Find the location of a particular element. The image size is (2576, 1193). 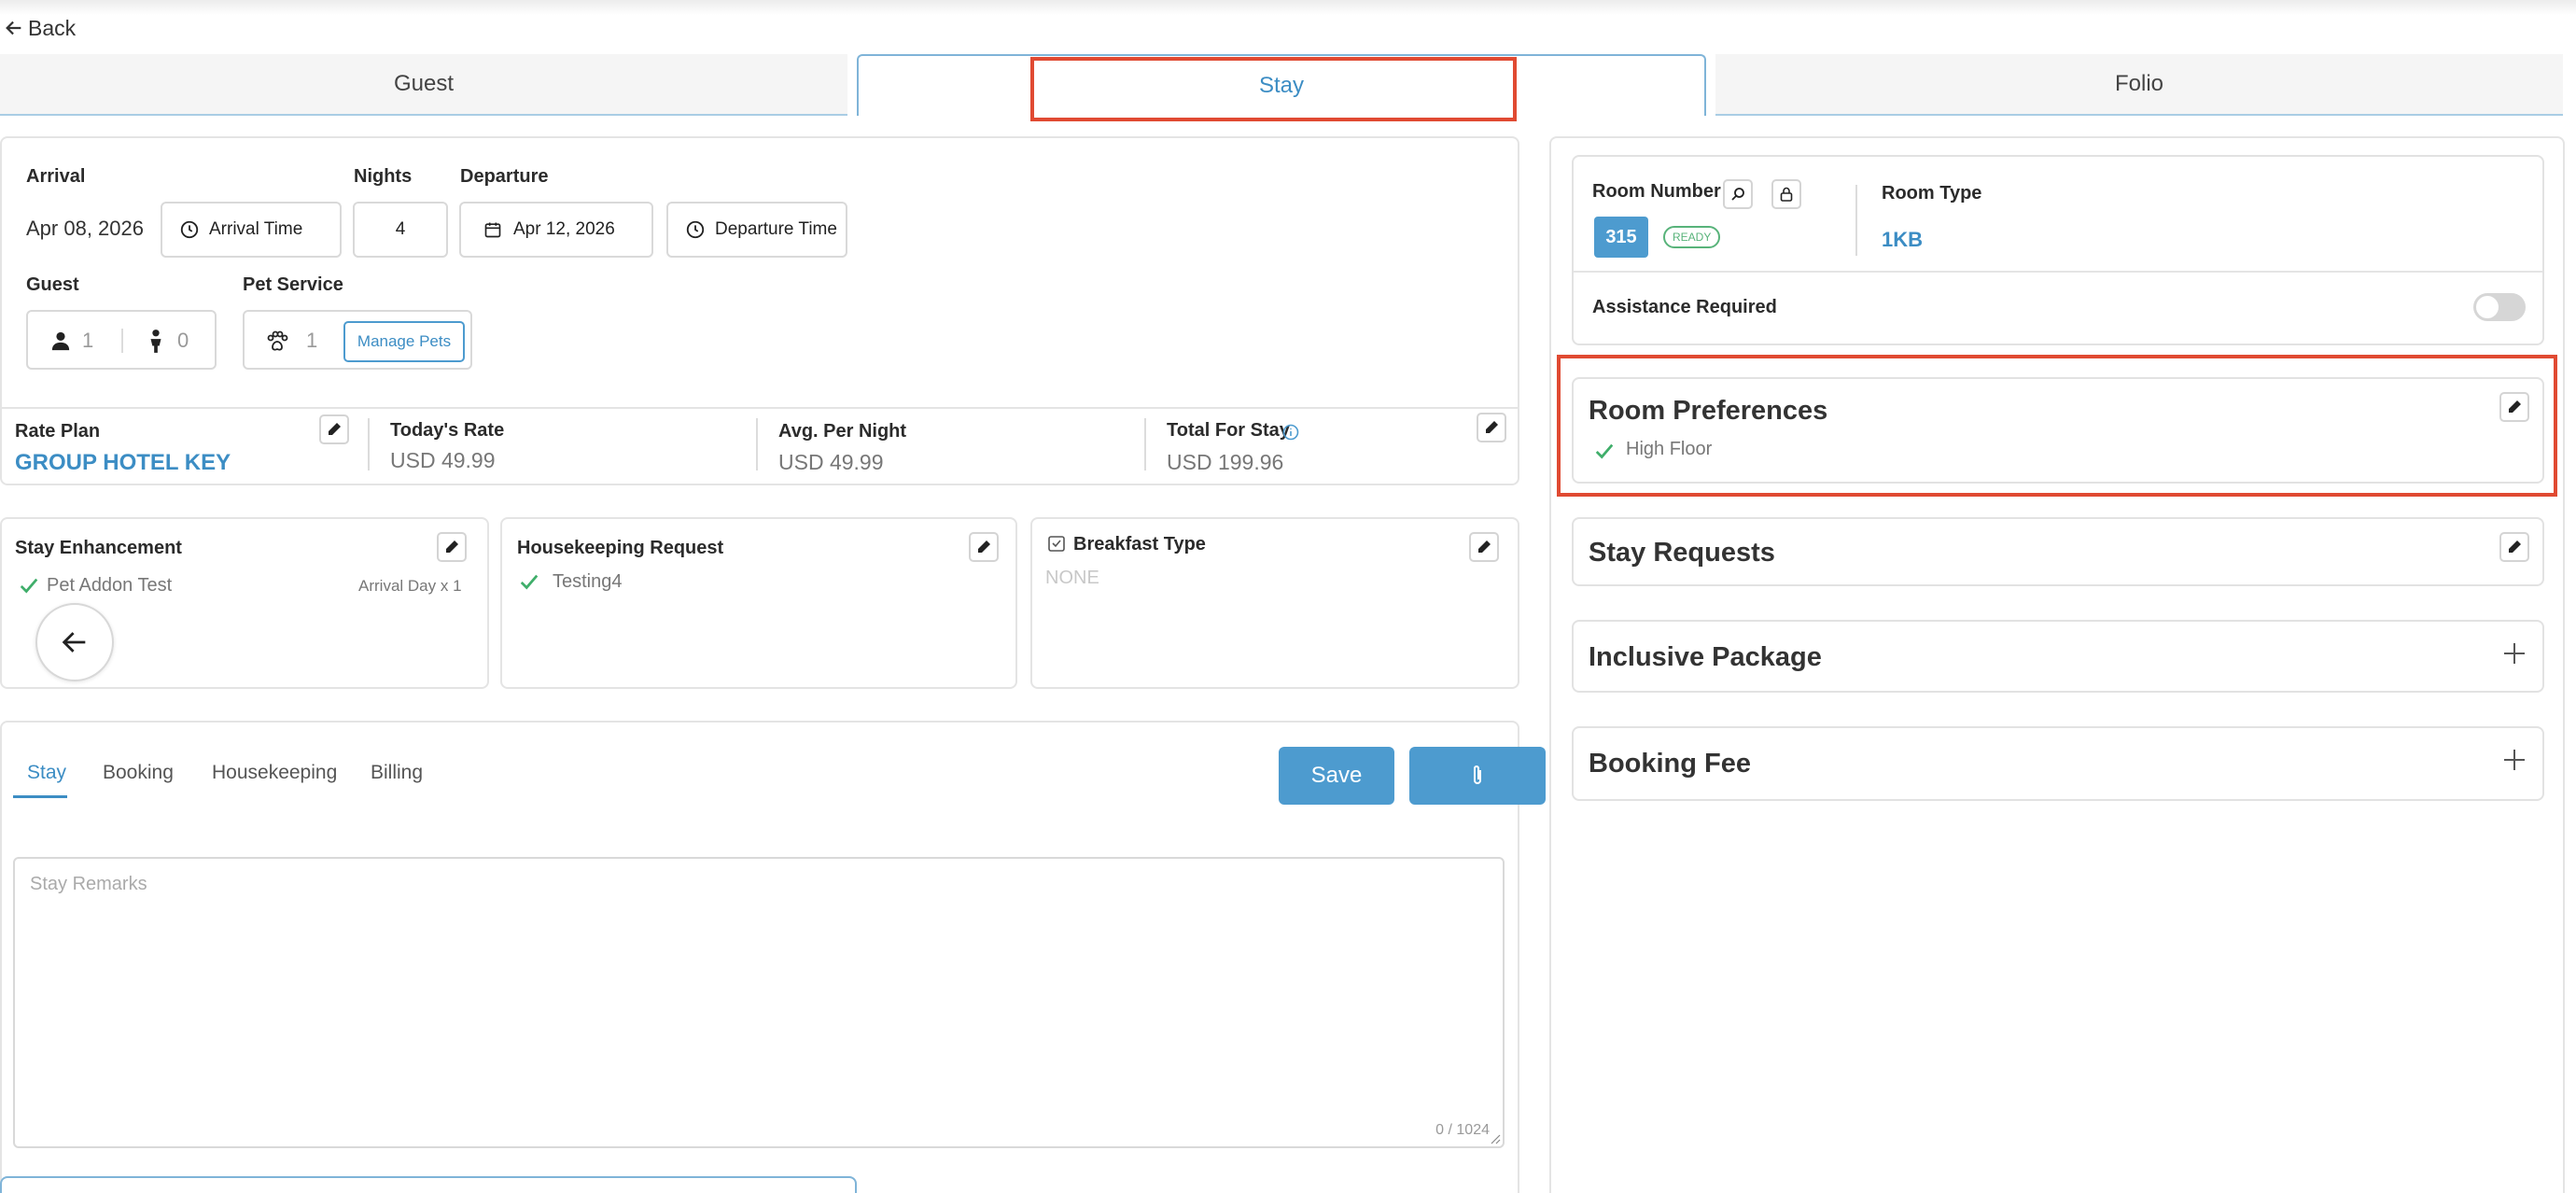

edit-housekeeping-button is located at coordinates (984, 547).